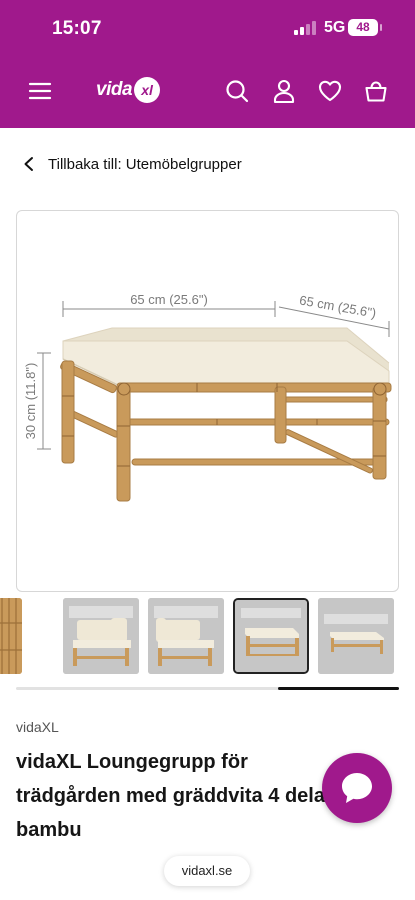  I want to click on back-link: Tillbaka till: Utemöbelgrupper, so click(132, 164).